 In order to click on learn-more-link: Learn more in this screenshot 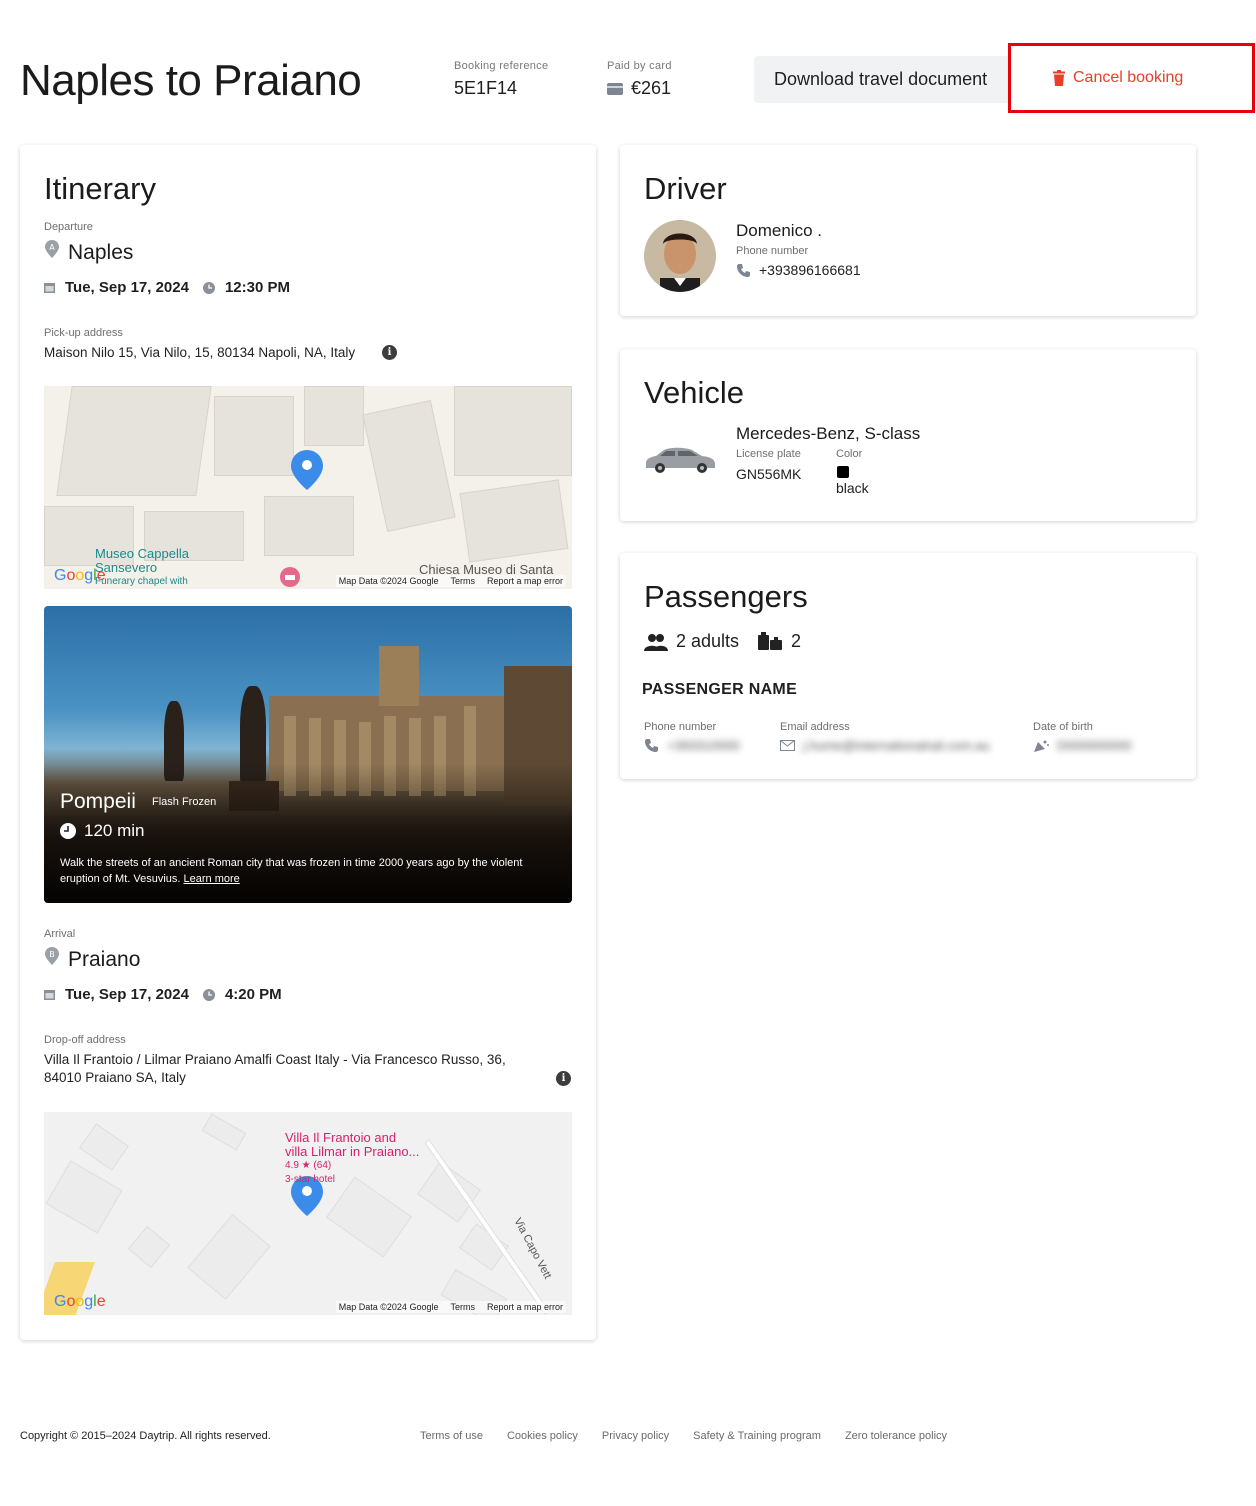, I will do `click(212, 879)`.